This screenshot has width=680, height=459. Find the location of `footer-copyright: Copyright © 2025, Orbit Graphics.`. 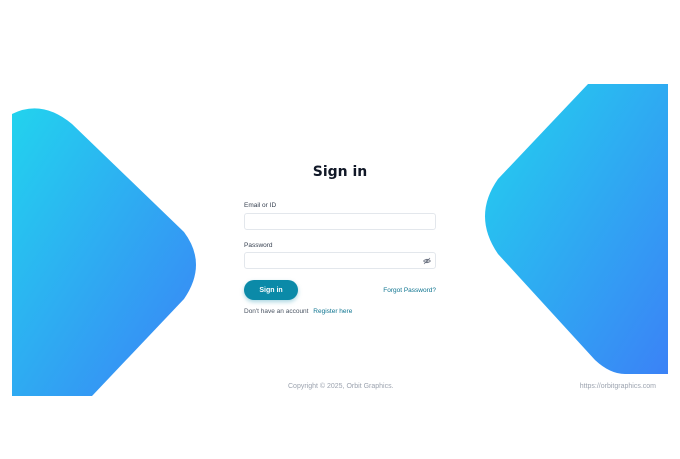

footer-copyright: Copyright © 2025, Orbit Graphics. is located at coordinates (341, 386).